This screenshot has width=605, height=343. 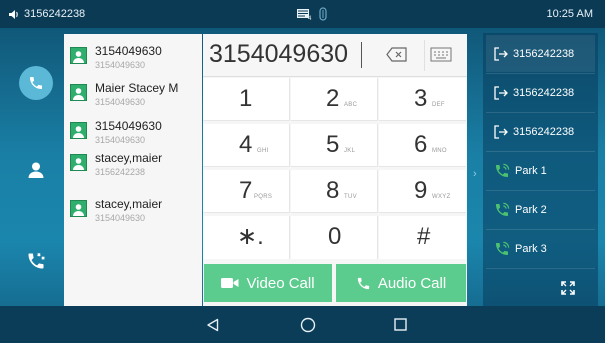 I want to click on key-0: 0, so click(x=334, y=237).